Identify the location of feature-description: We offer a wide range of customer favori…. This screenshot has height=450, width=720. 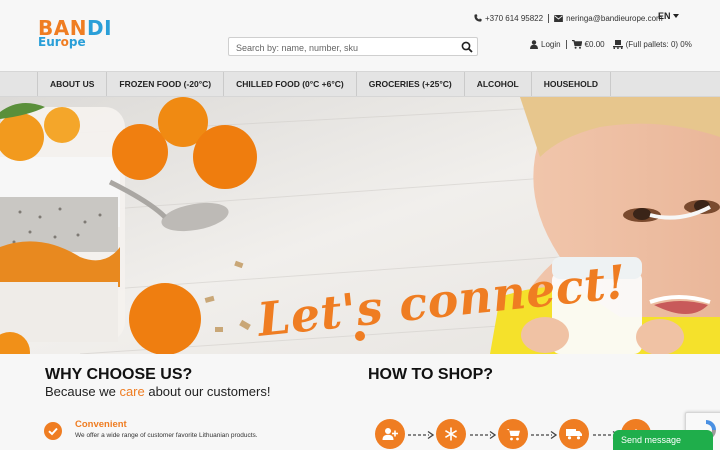
(166, 435).